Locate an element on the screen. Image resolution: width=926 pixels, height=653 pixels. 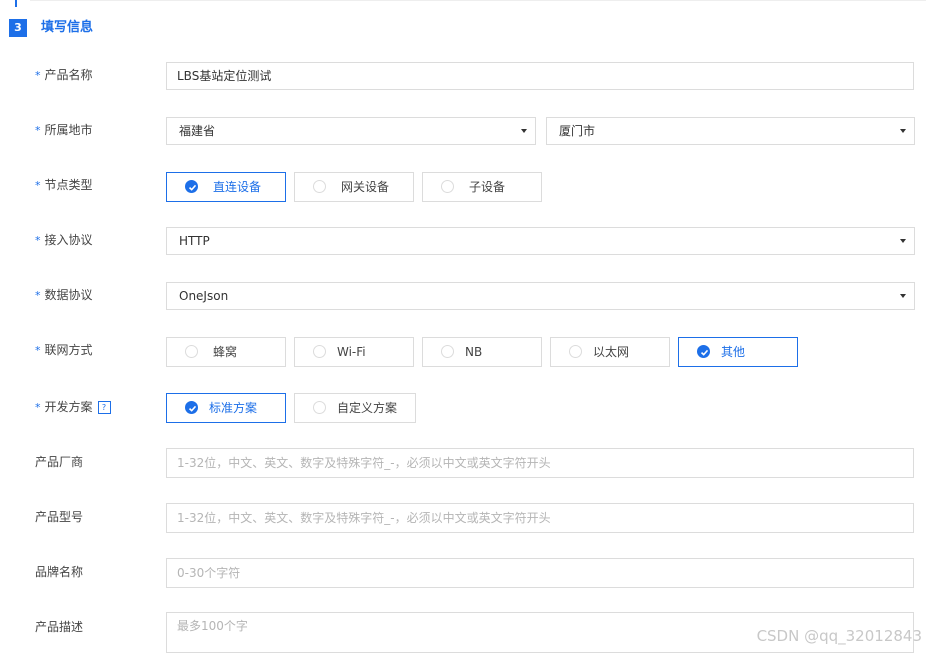
data-protocol-select: OneJson is located at coordinates (540, 296).